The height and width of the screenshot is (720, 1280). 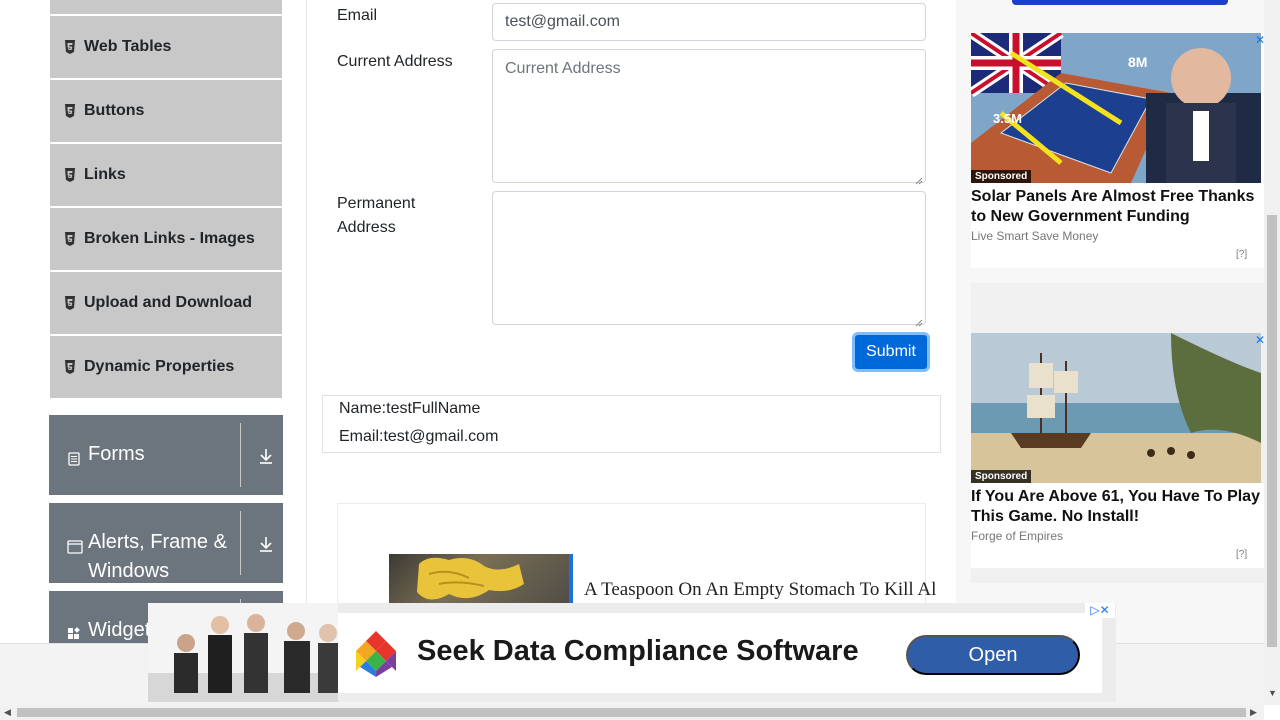 I want to click on permanent-address-textarea, so click(x=709, y=259).